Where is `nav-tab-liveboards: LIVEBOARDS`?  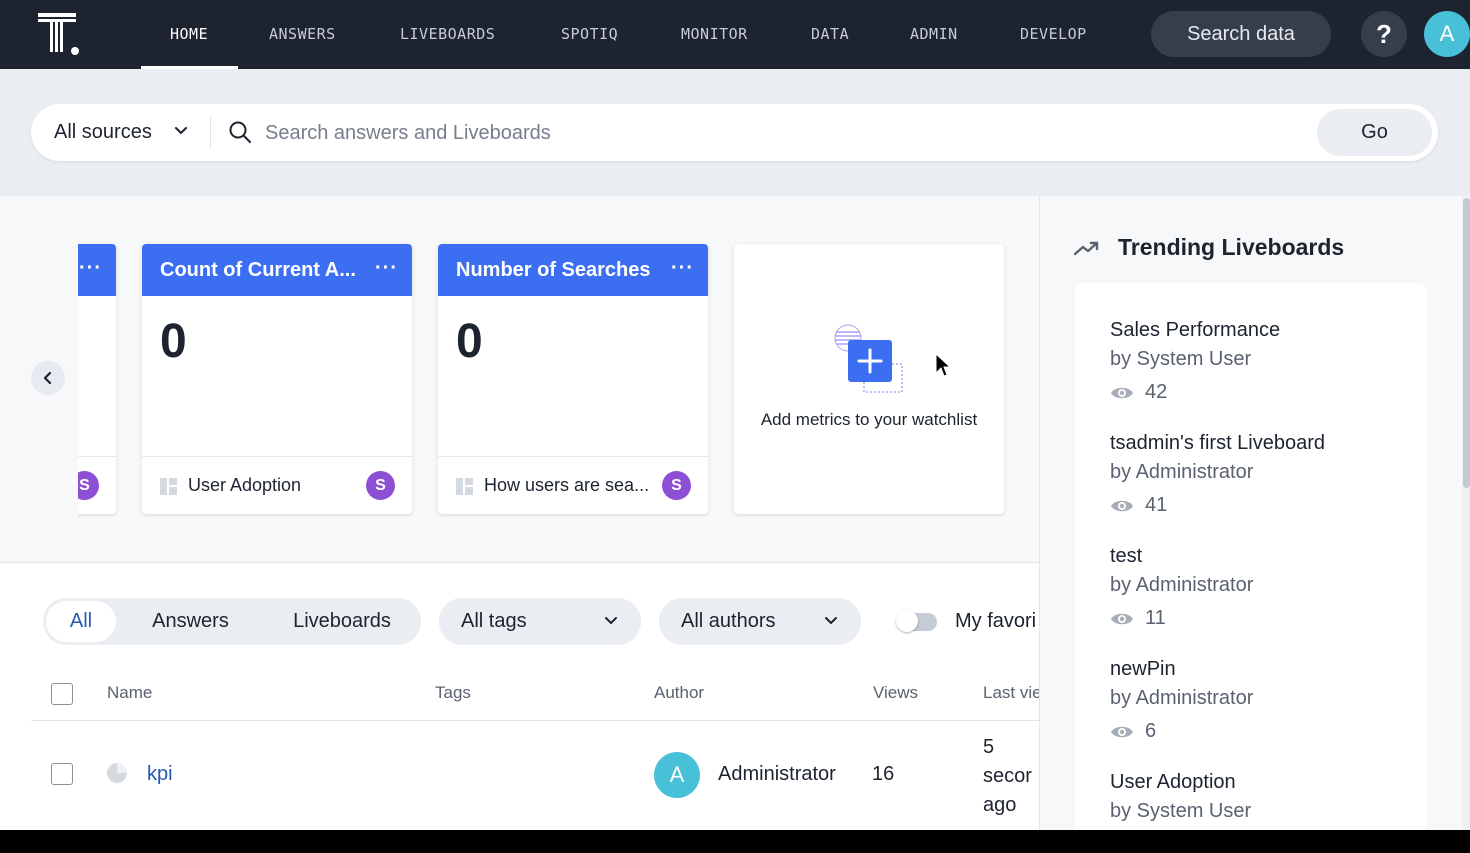
nav-tab-liveboards: LIVEBOARDS is located at coordinates (447, 34).